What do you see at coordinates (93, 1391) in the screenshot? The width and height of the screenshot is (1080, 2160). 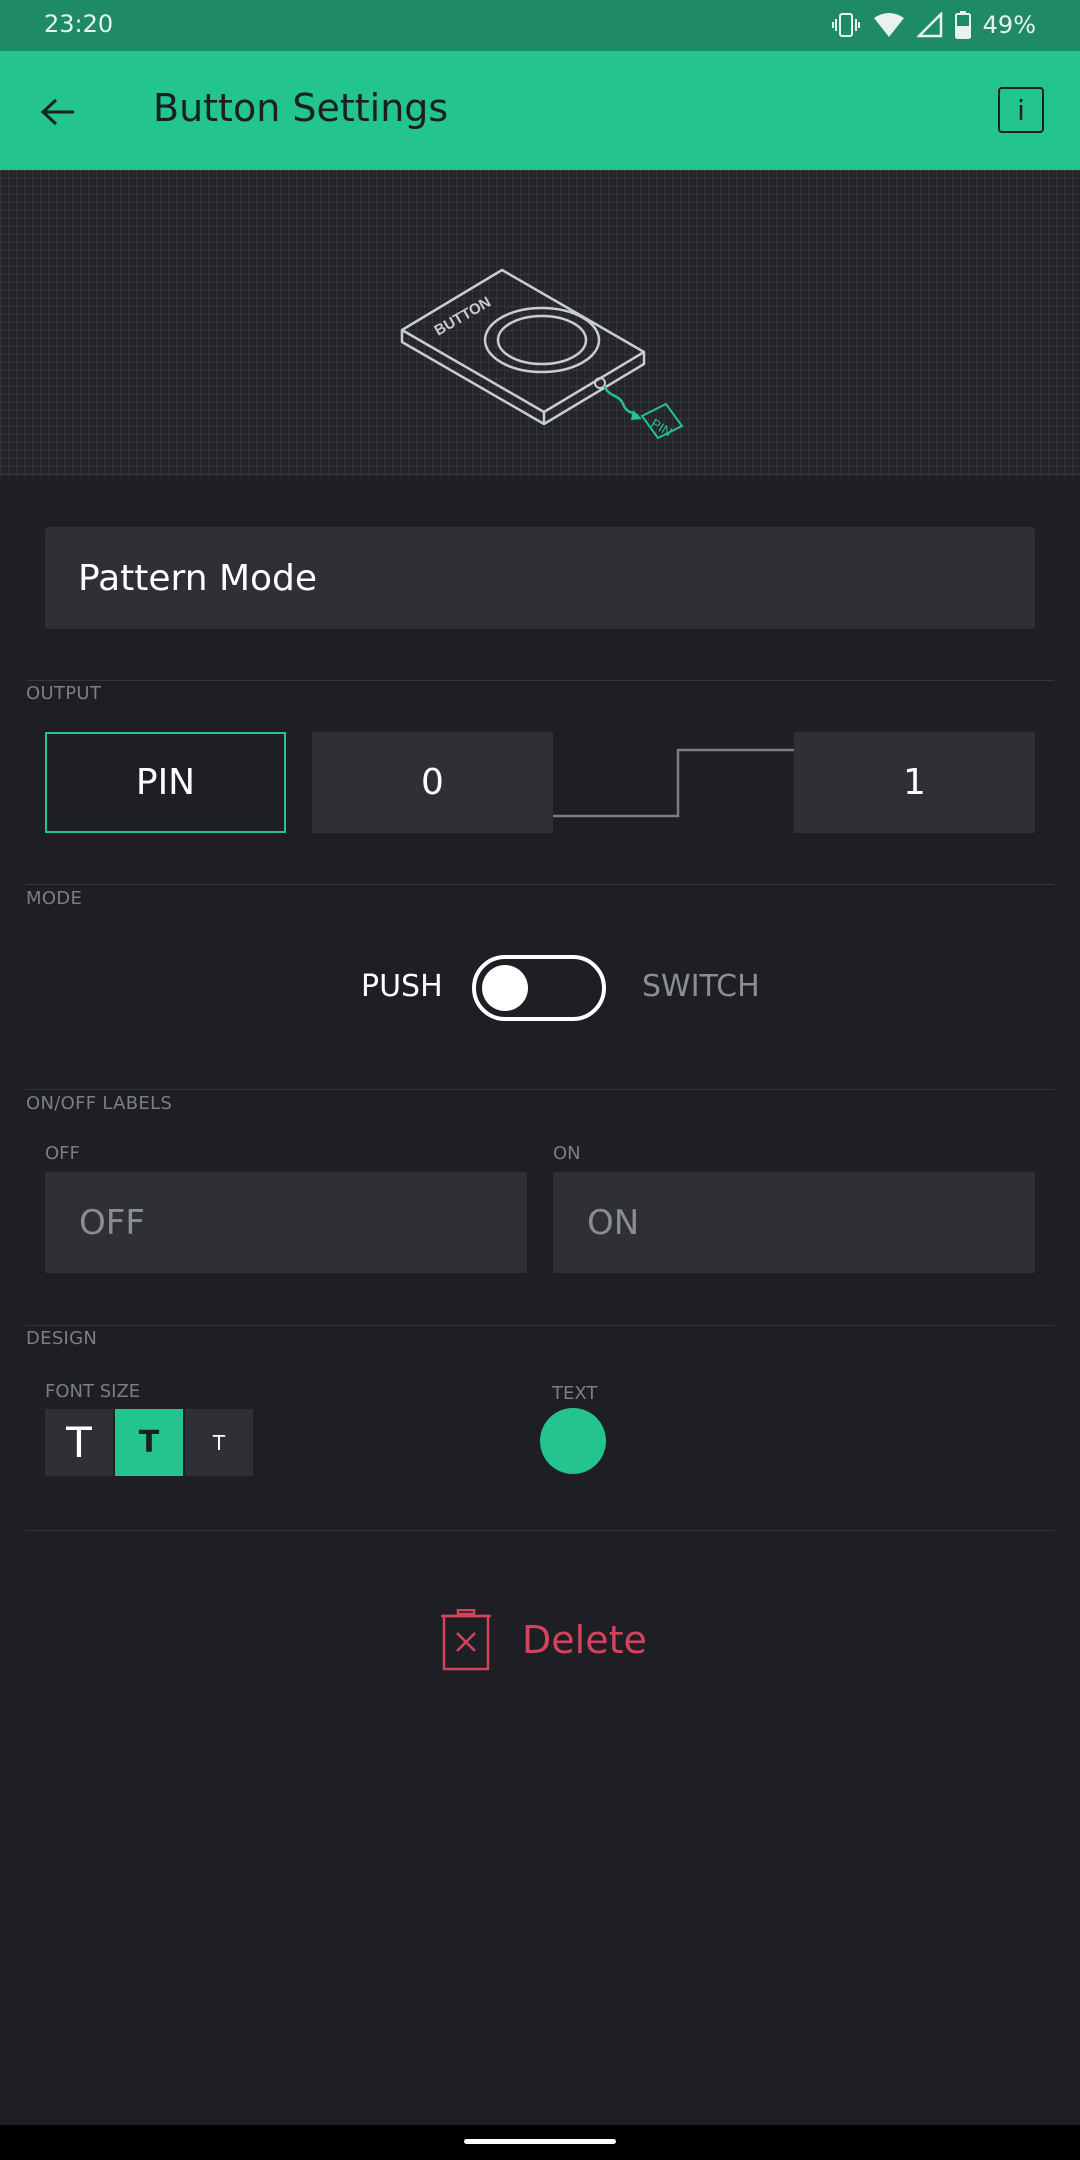 I see `font-size-label: FONT SIZE` at bounding box center [93, 1391].